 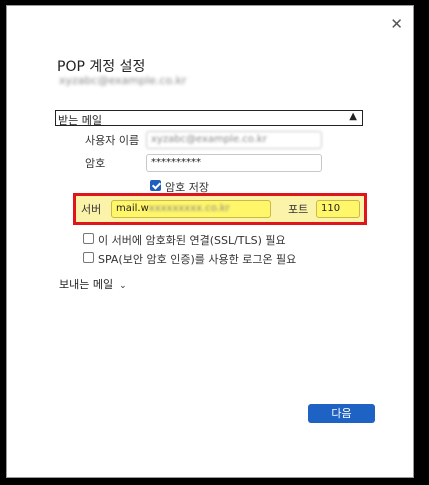 I want to click on spa-label: SPA(보안 암호 인증)를 사용한 로그온 필요, so click(x=197, y=259).